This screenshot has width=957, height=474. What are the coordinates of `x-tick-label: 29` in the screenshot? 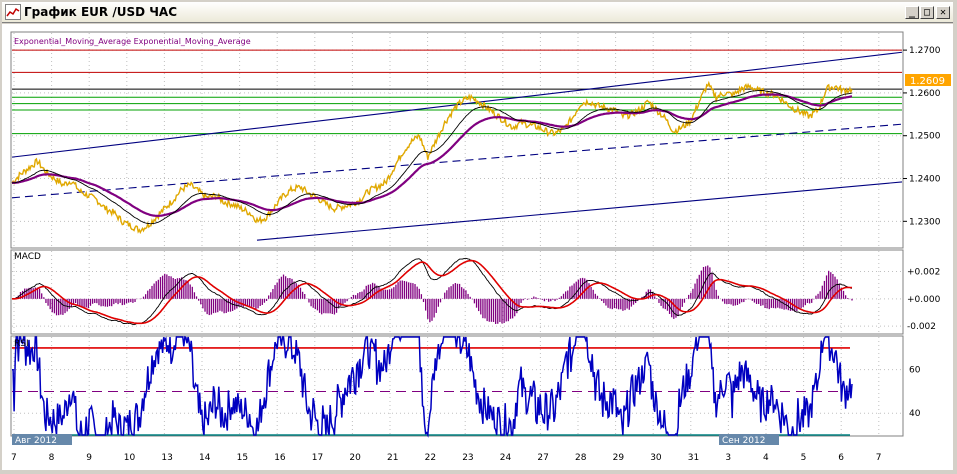 It's located at (619, 458).